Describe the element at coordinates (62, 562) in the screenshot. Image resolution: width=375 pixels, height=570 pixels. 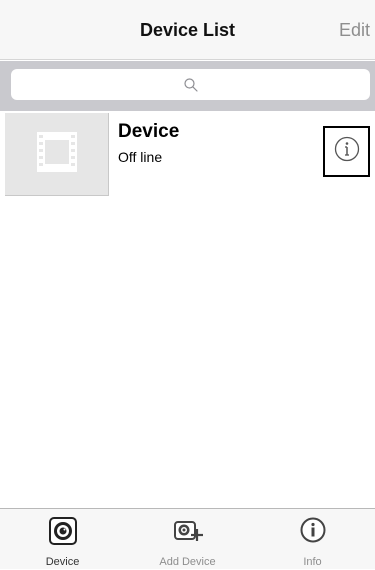
I see `tab-label: Device` at that location.